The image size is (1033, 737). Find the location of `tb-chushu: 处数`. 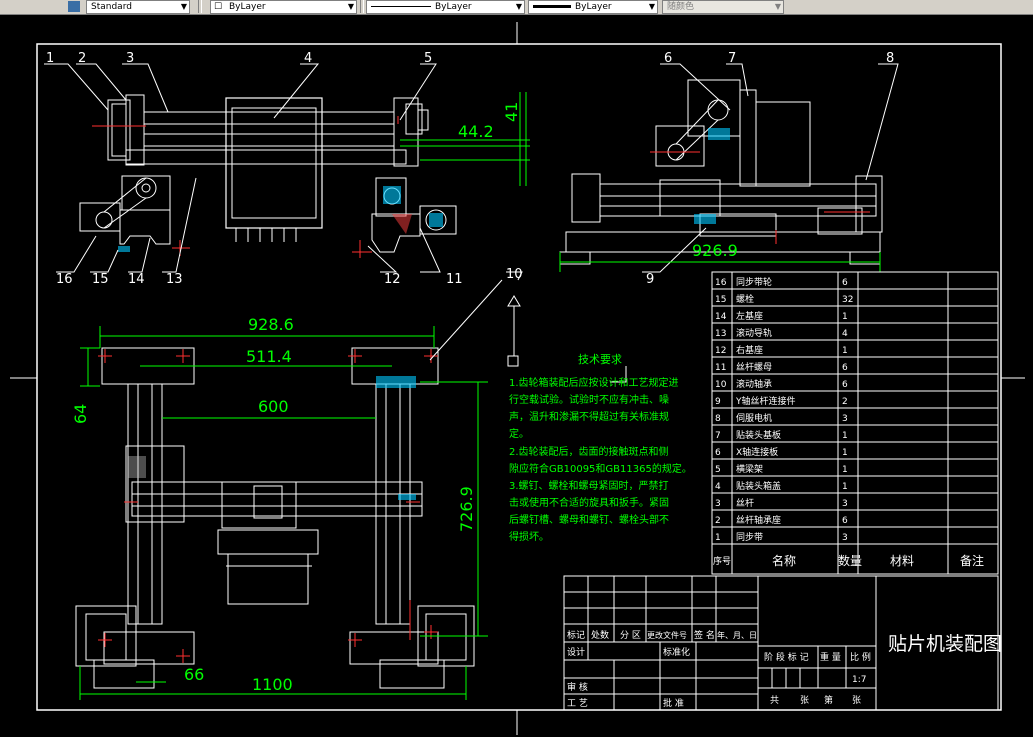

tb-chushu: 处数 is located at coordinates (600, 635).